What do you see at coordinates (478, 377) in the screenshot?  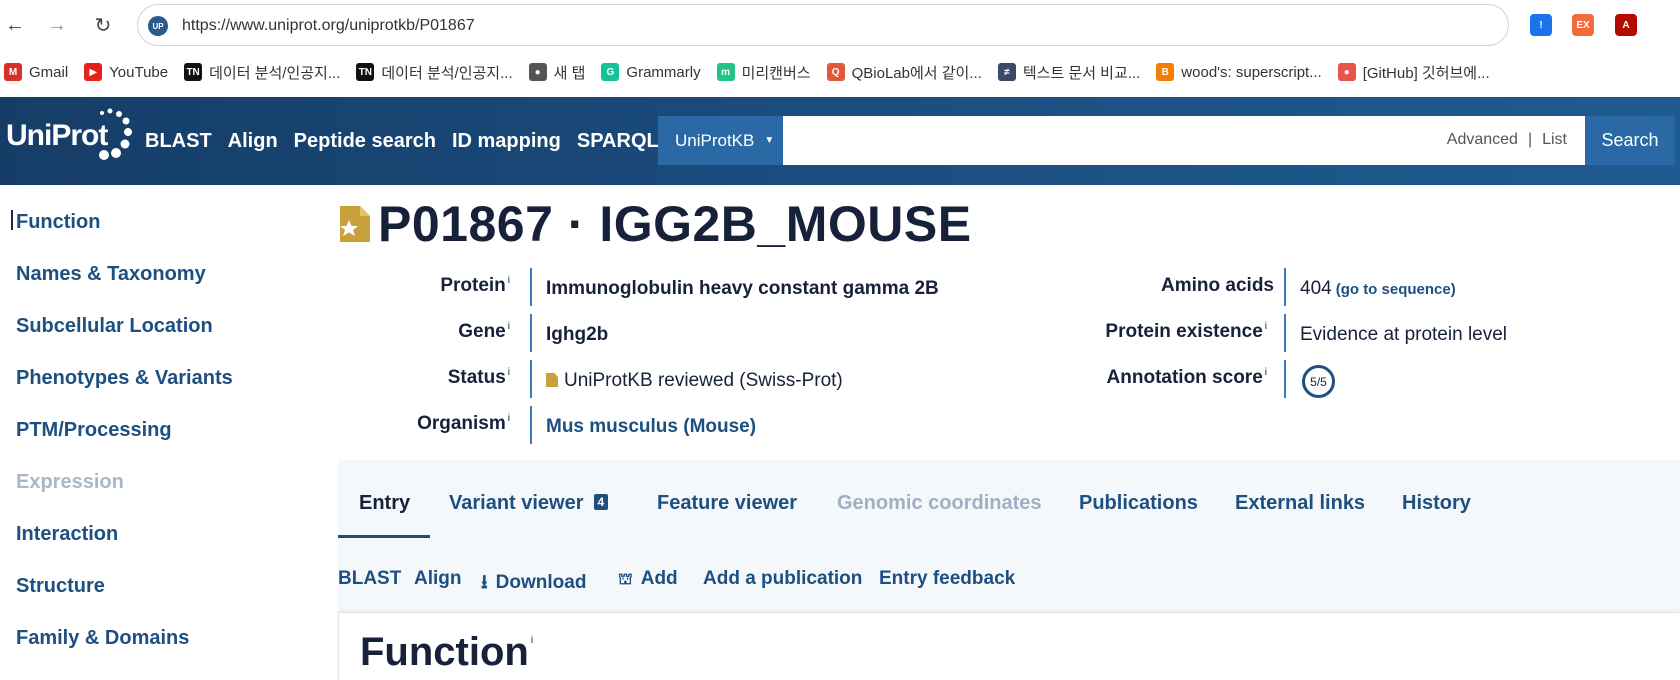 I see `status-label: Status i` at bounding box center [478, 377].